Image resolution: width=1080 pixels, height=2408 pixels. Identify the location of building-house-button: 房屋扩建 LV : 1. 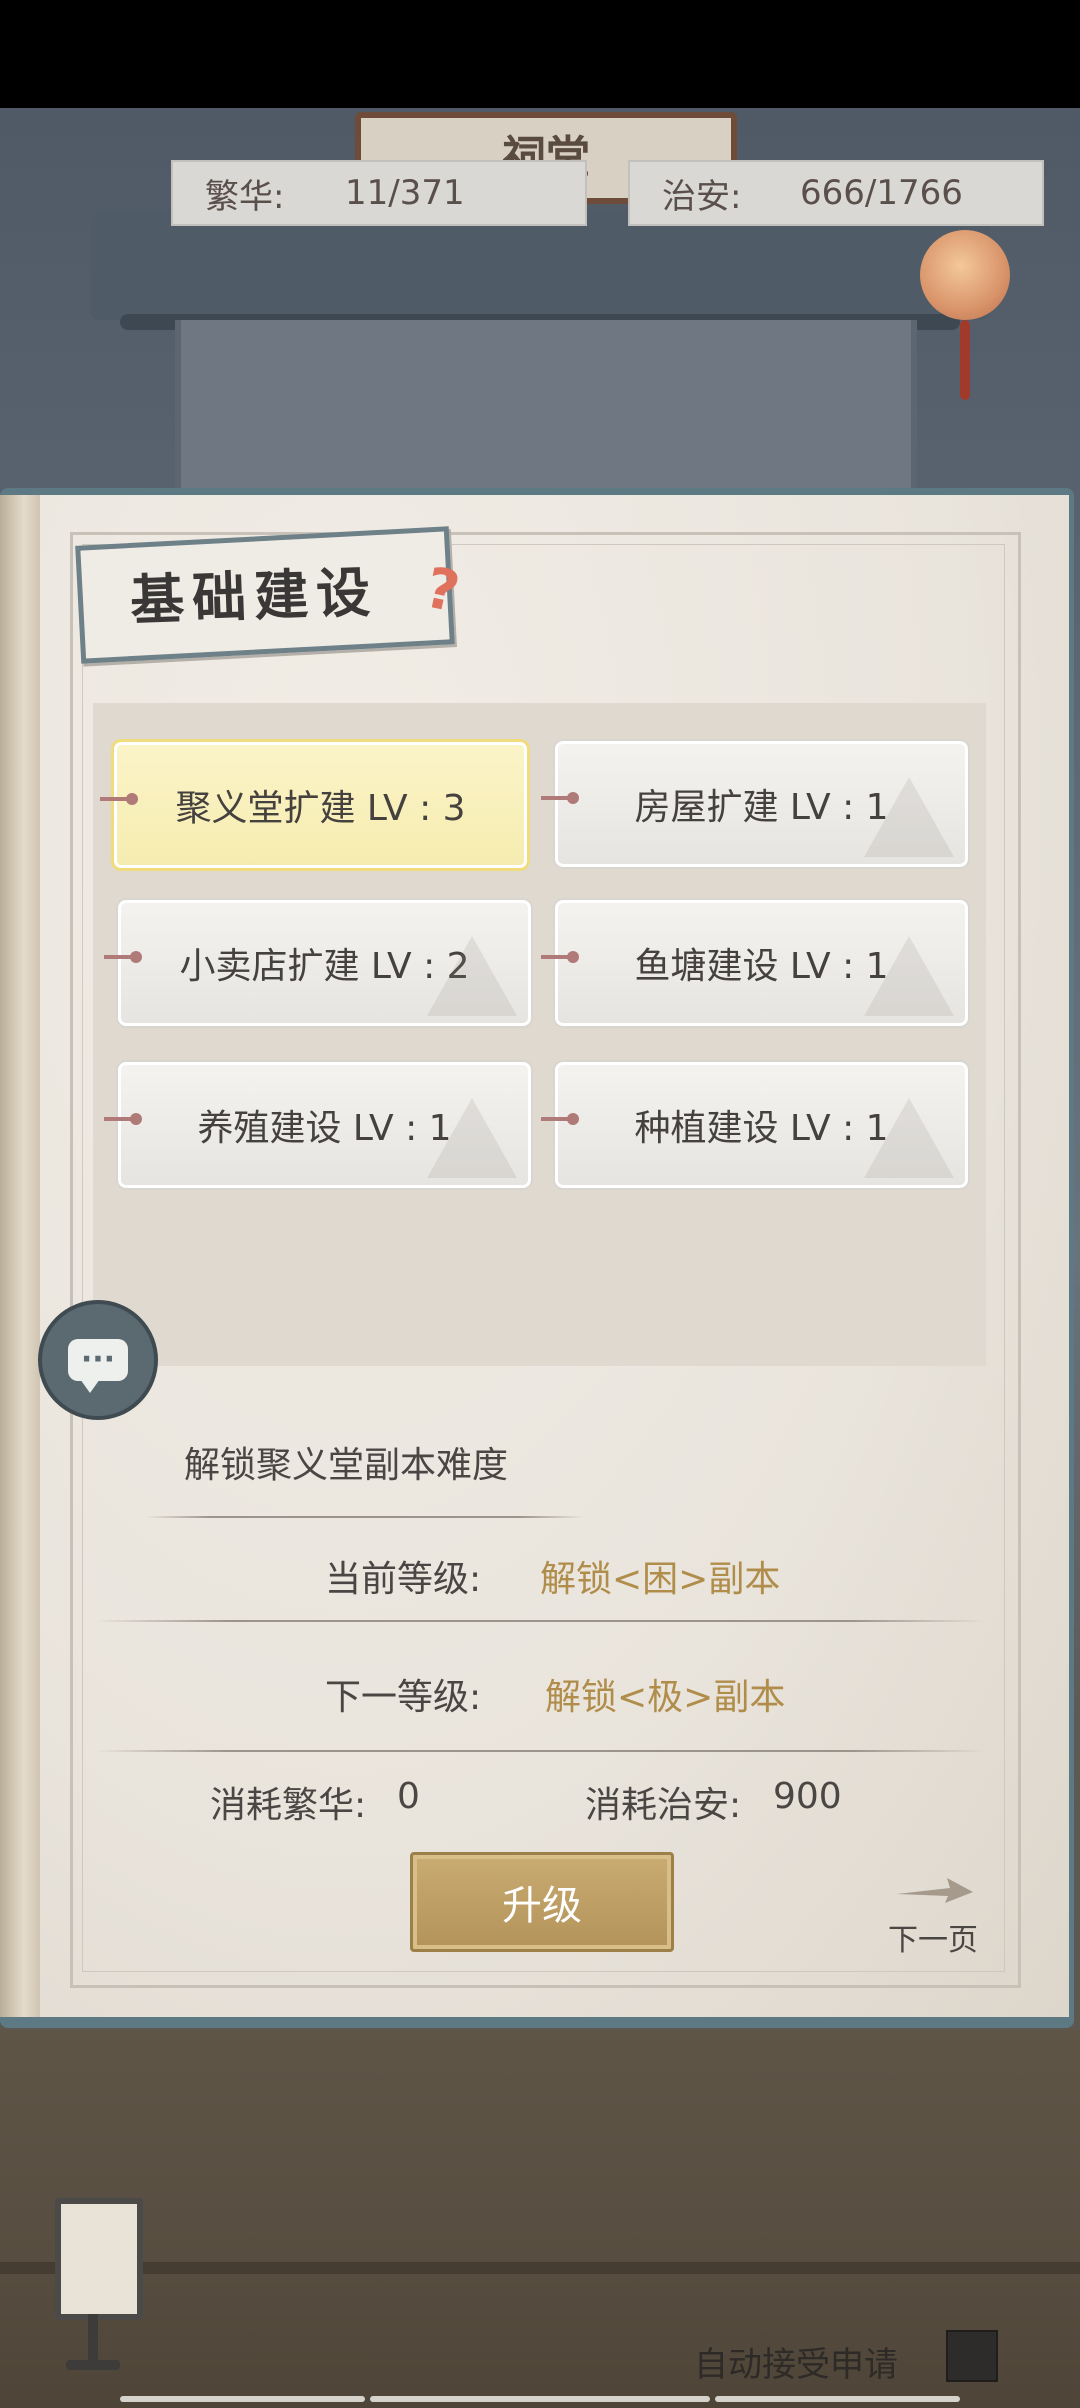
(755, 804).